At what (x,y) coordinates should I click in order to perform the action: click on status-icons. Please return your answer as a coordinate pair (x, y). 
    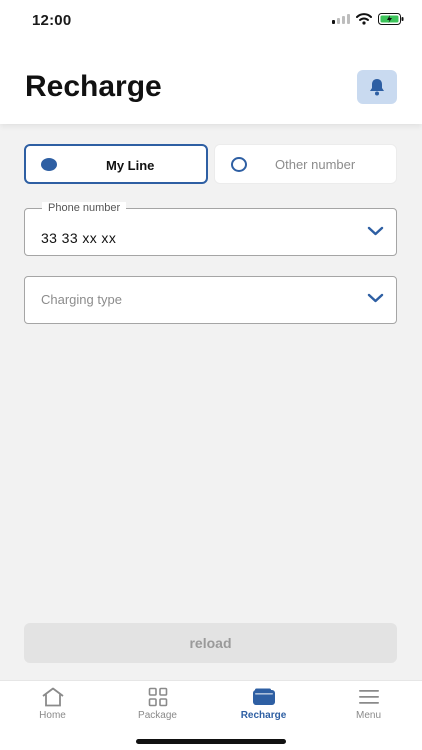
    Looking at the image, I should click on (368, 19).